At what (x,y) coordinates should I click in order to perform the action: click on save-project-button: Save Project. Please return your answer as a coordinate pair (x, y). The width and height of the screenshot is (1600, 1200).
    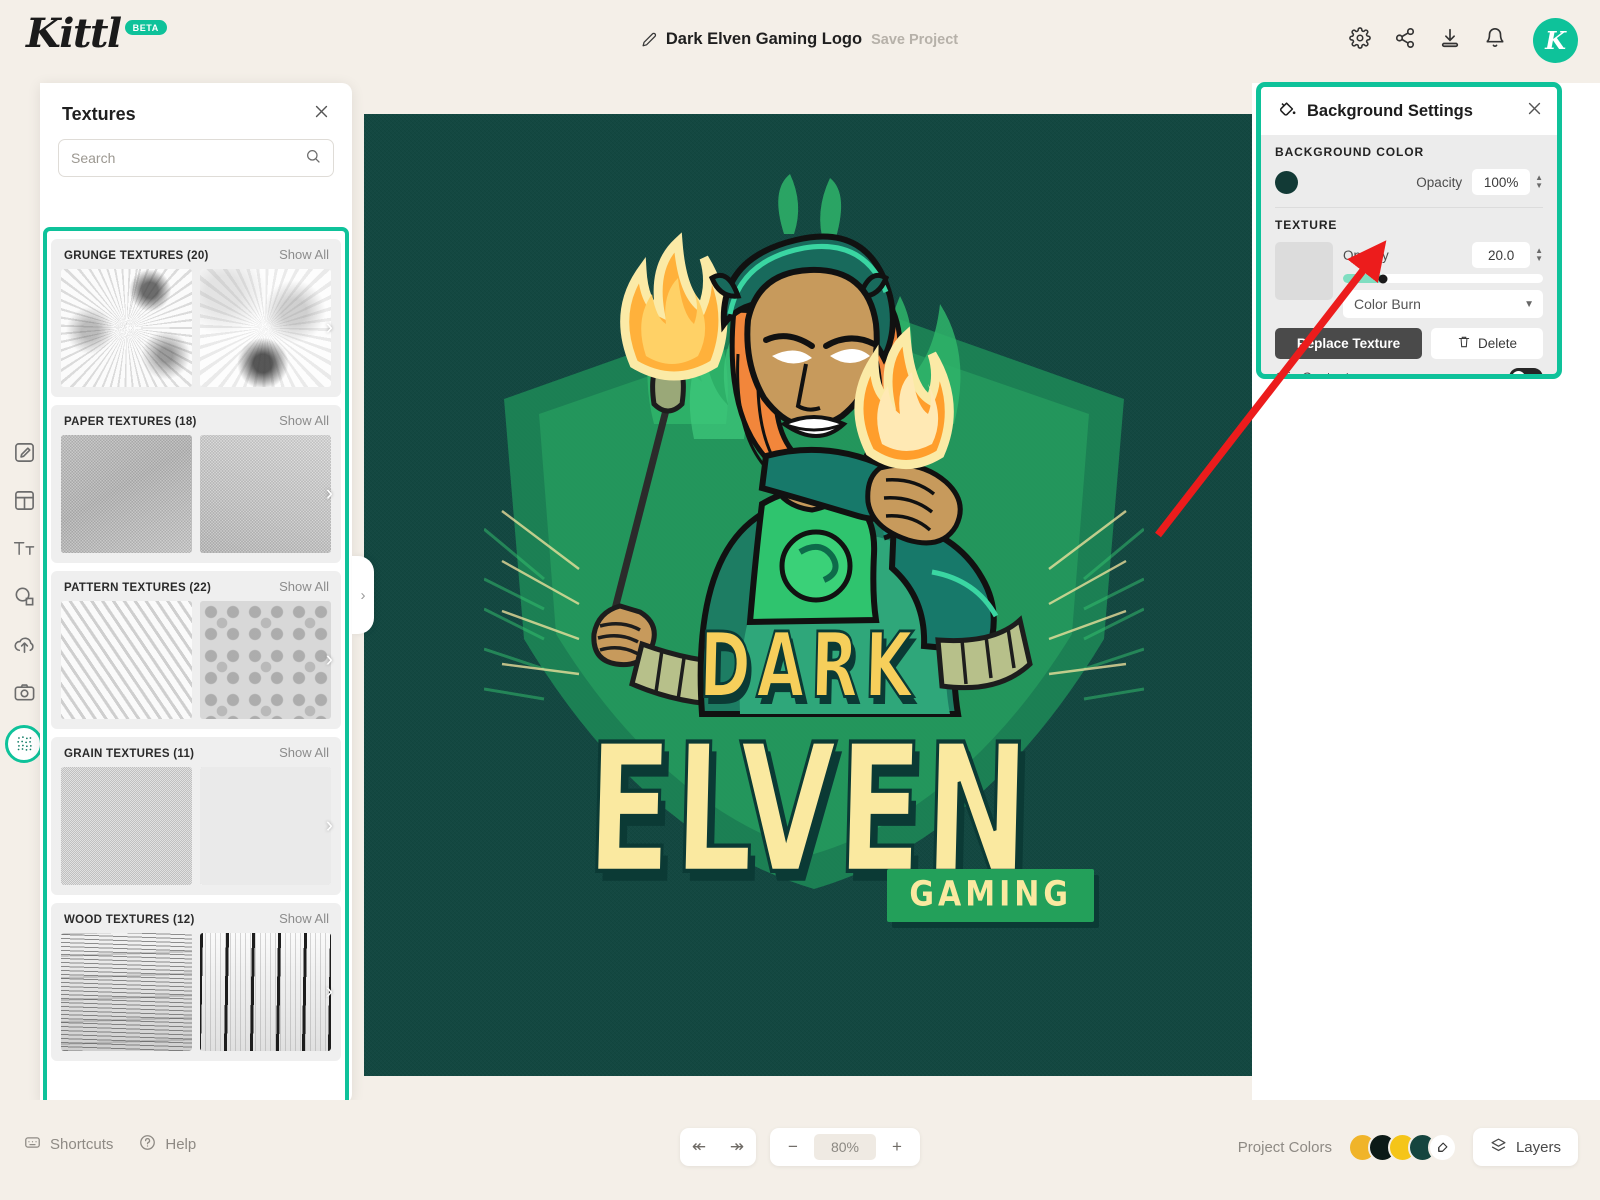
    Looking at the image, I should click on (914, 40).